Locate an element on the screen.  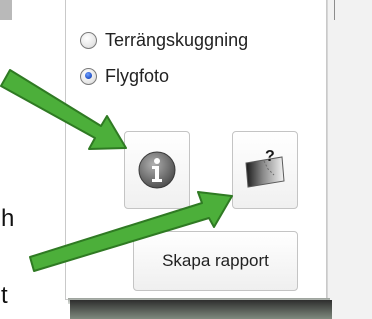
radio-option-aerial-photo: Flygfoto is located at coordinates (124, 76).